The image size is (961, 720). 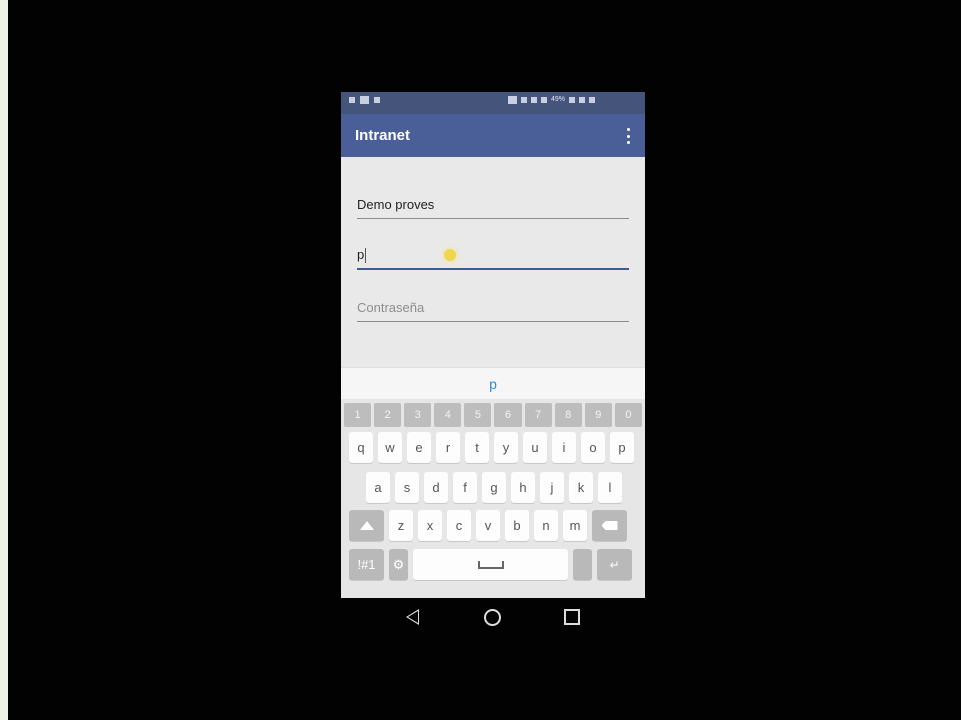 I want to click on backspace-icon, so click(x=609, y=525).